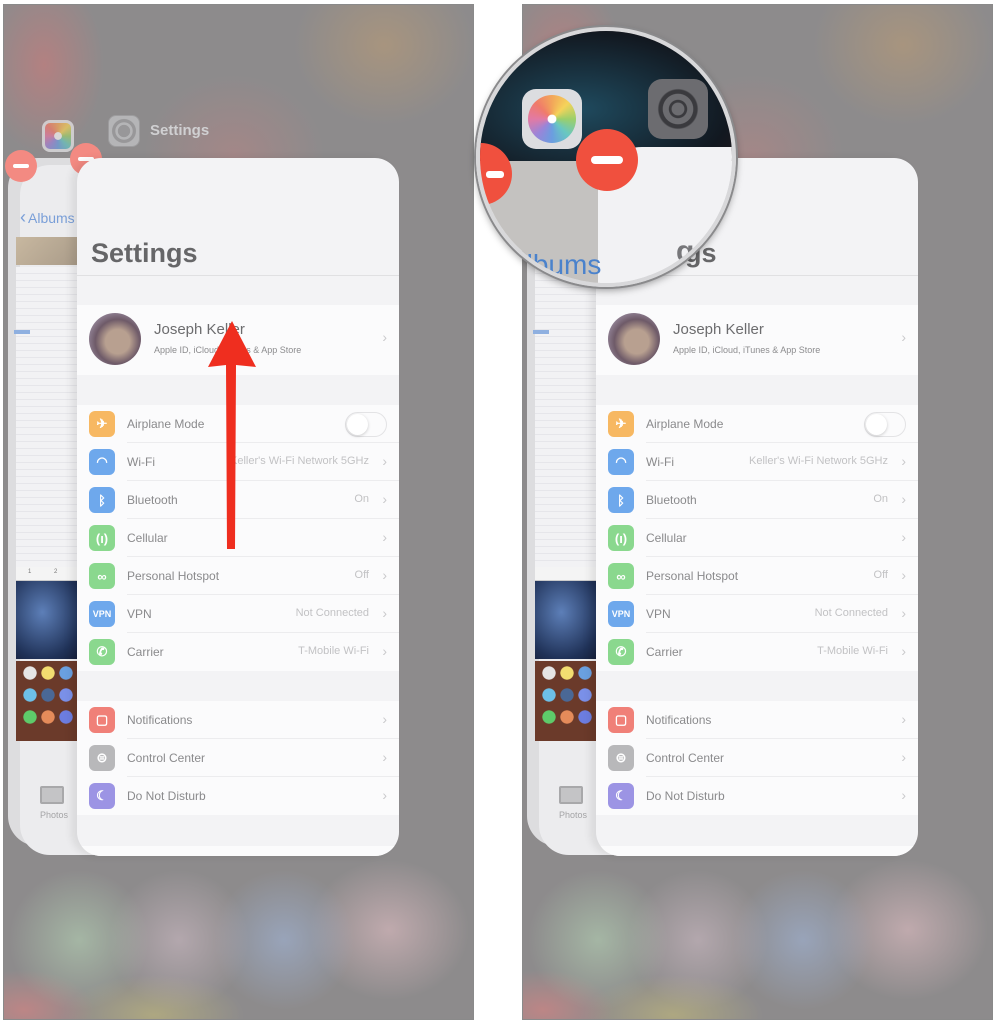 This screenshot has height=1024, width=996. Describe the element at coordinates (49, 574) in the screenshot. I see `ruler: 12` at that location.